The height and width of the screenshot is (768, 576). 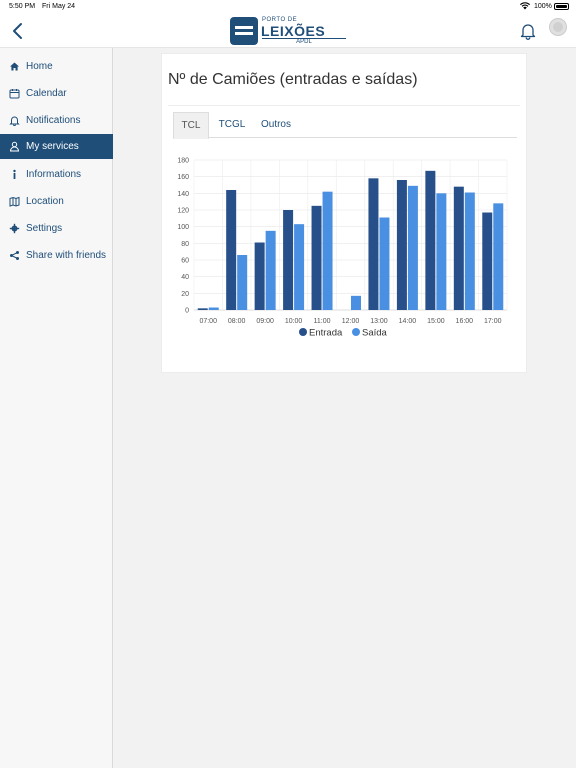 What do you see at coordinates (345, 125) in the screenshot?
I see `tab-bar: TCL TCGL Outros` at bounding box center [345, 125].